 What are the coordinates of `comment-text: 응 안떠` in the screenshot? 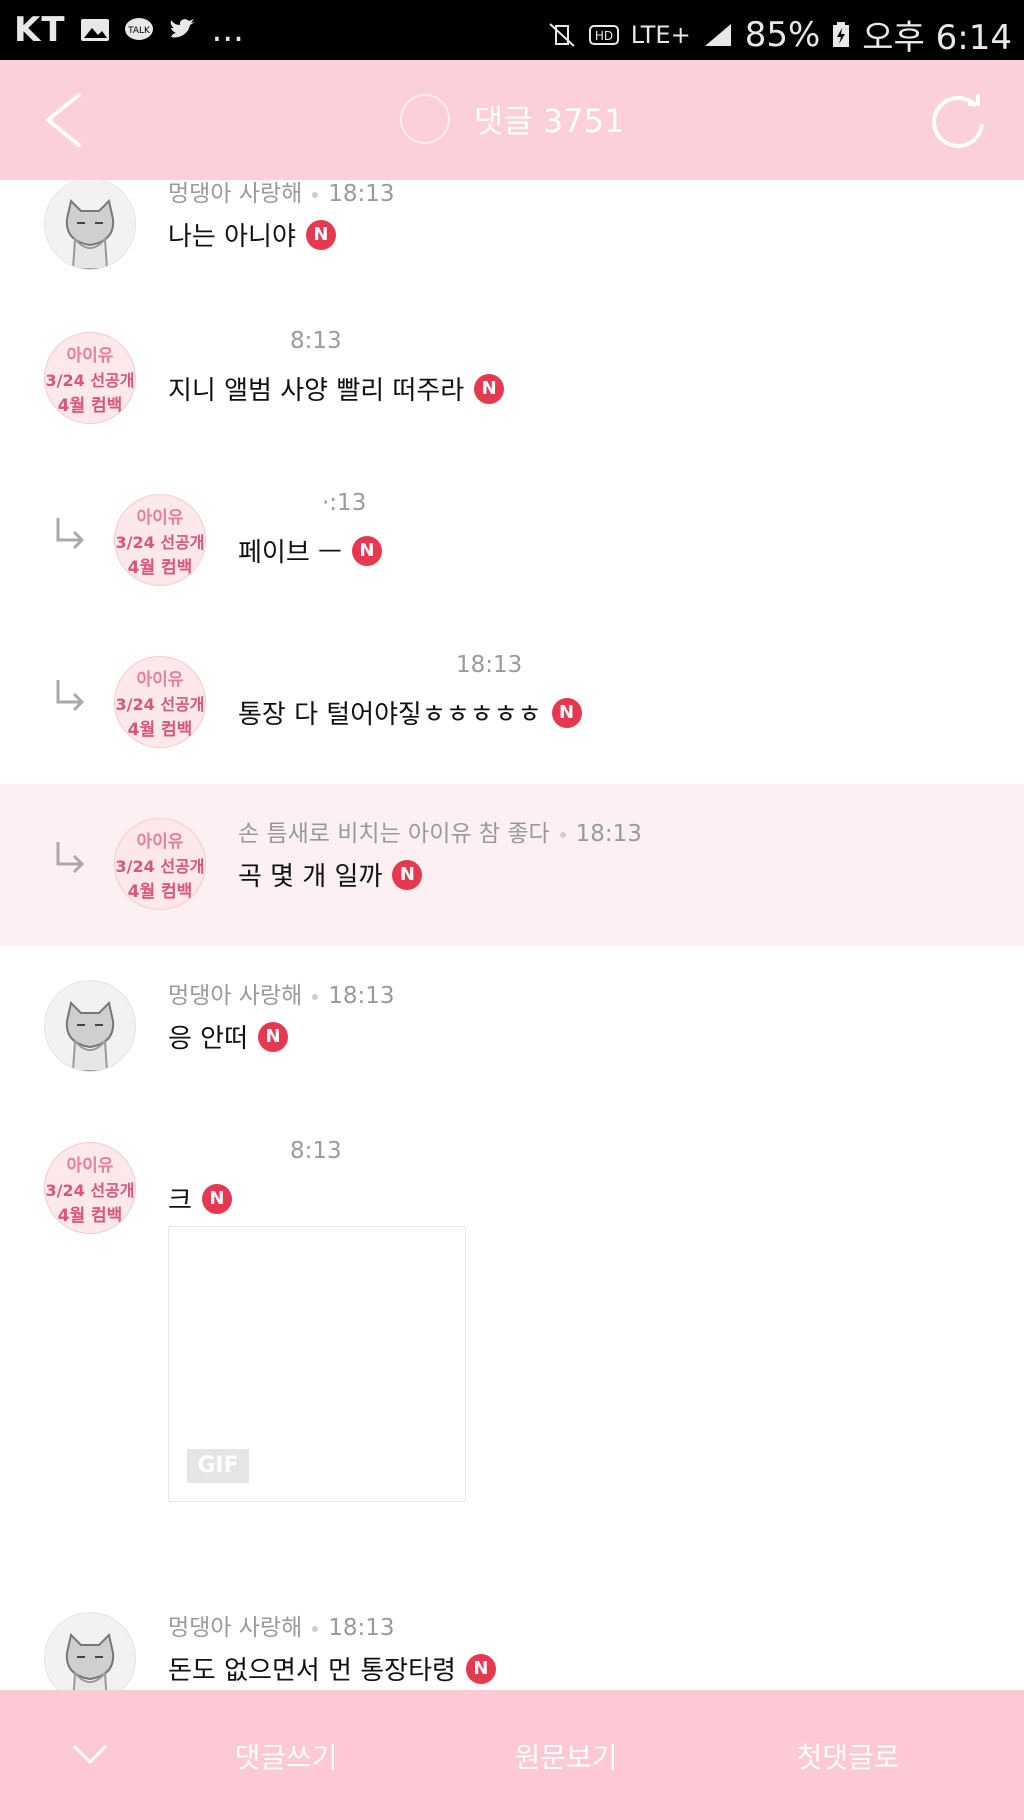 It's located at (208, 1039).